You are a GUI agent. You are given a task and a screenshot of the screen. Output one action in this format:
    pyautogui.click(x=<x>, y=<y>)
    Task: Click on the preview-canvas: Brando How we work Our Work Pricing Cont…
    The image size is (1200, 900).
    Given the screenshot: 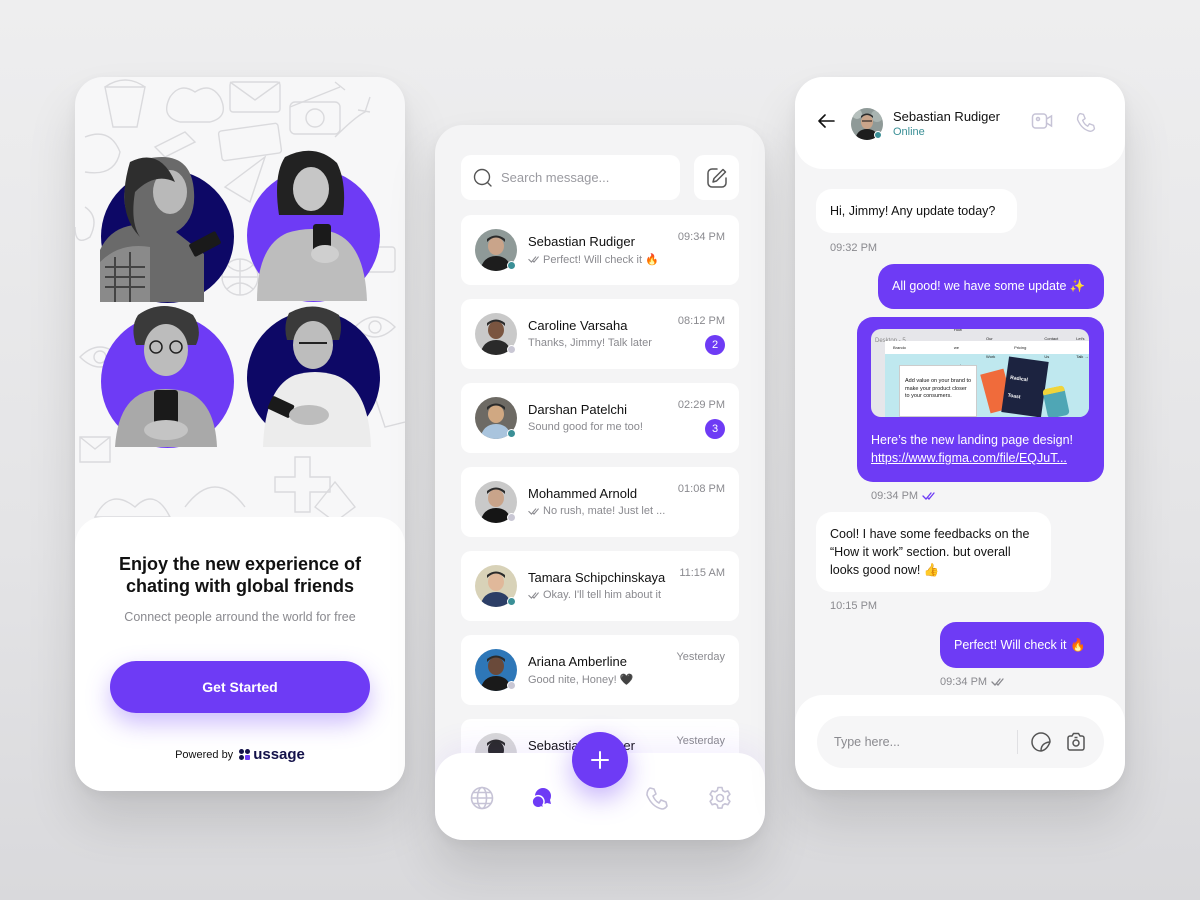 What is the action you would take?
    pyautogui.click(x=987, y=373)
    